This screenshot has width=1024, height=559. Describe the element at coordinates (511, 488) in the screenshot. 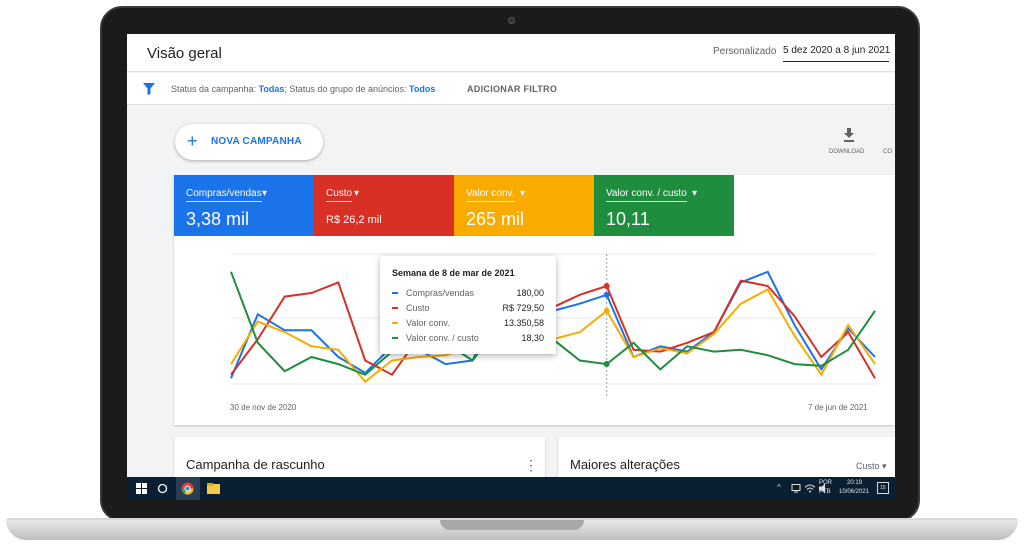

I see `windows-taskbar: ^ POR PTB 20:19 10/06/2021 15` at that location.